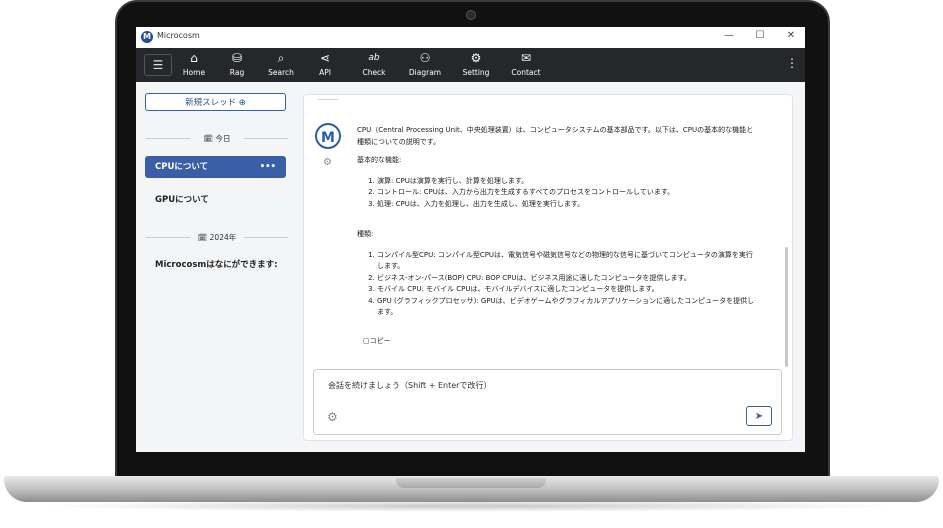 This screenshot has width=943, height=528. I want to click on mail-icon: ✉, so click(526, 58).